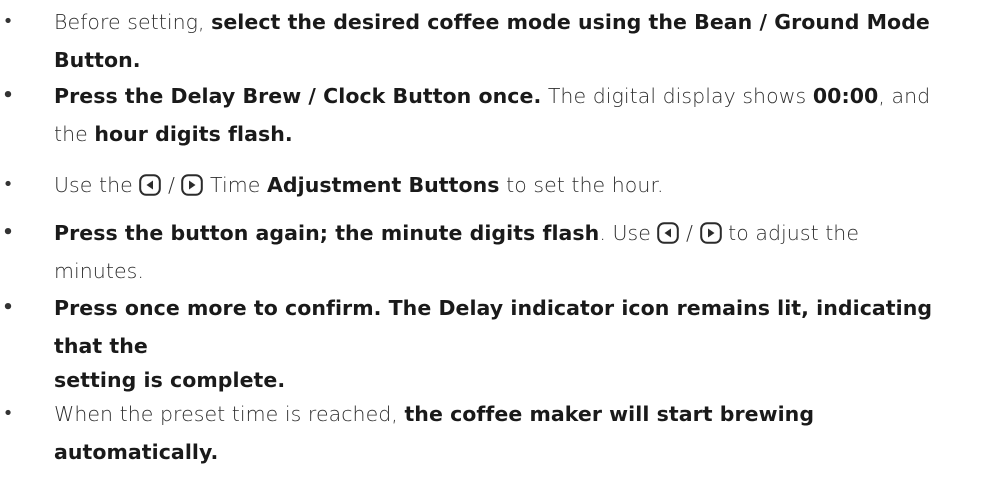 This screenshot has width=1003, height=481. I want to click on item-text-line: minutes., so click(99, 271).